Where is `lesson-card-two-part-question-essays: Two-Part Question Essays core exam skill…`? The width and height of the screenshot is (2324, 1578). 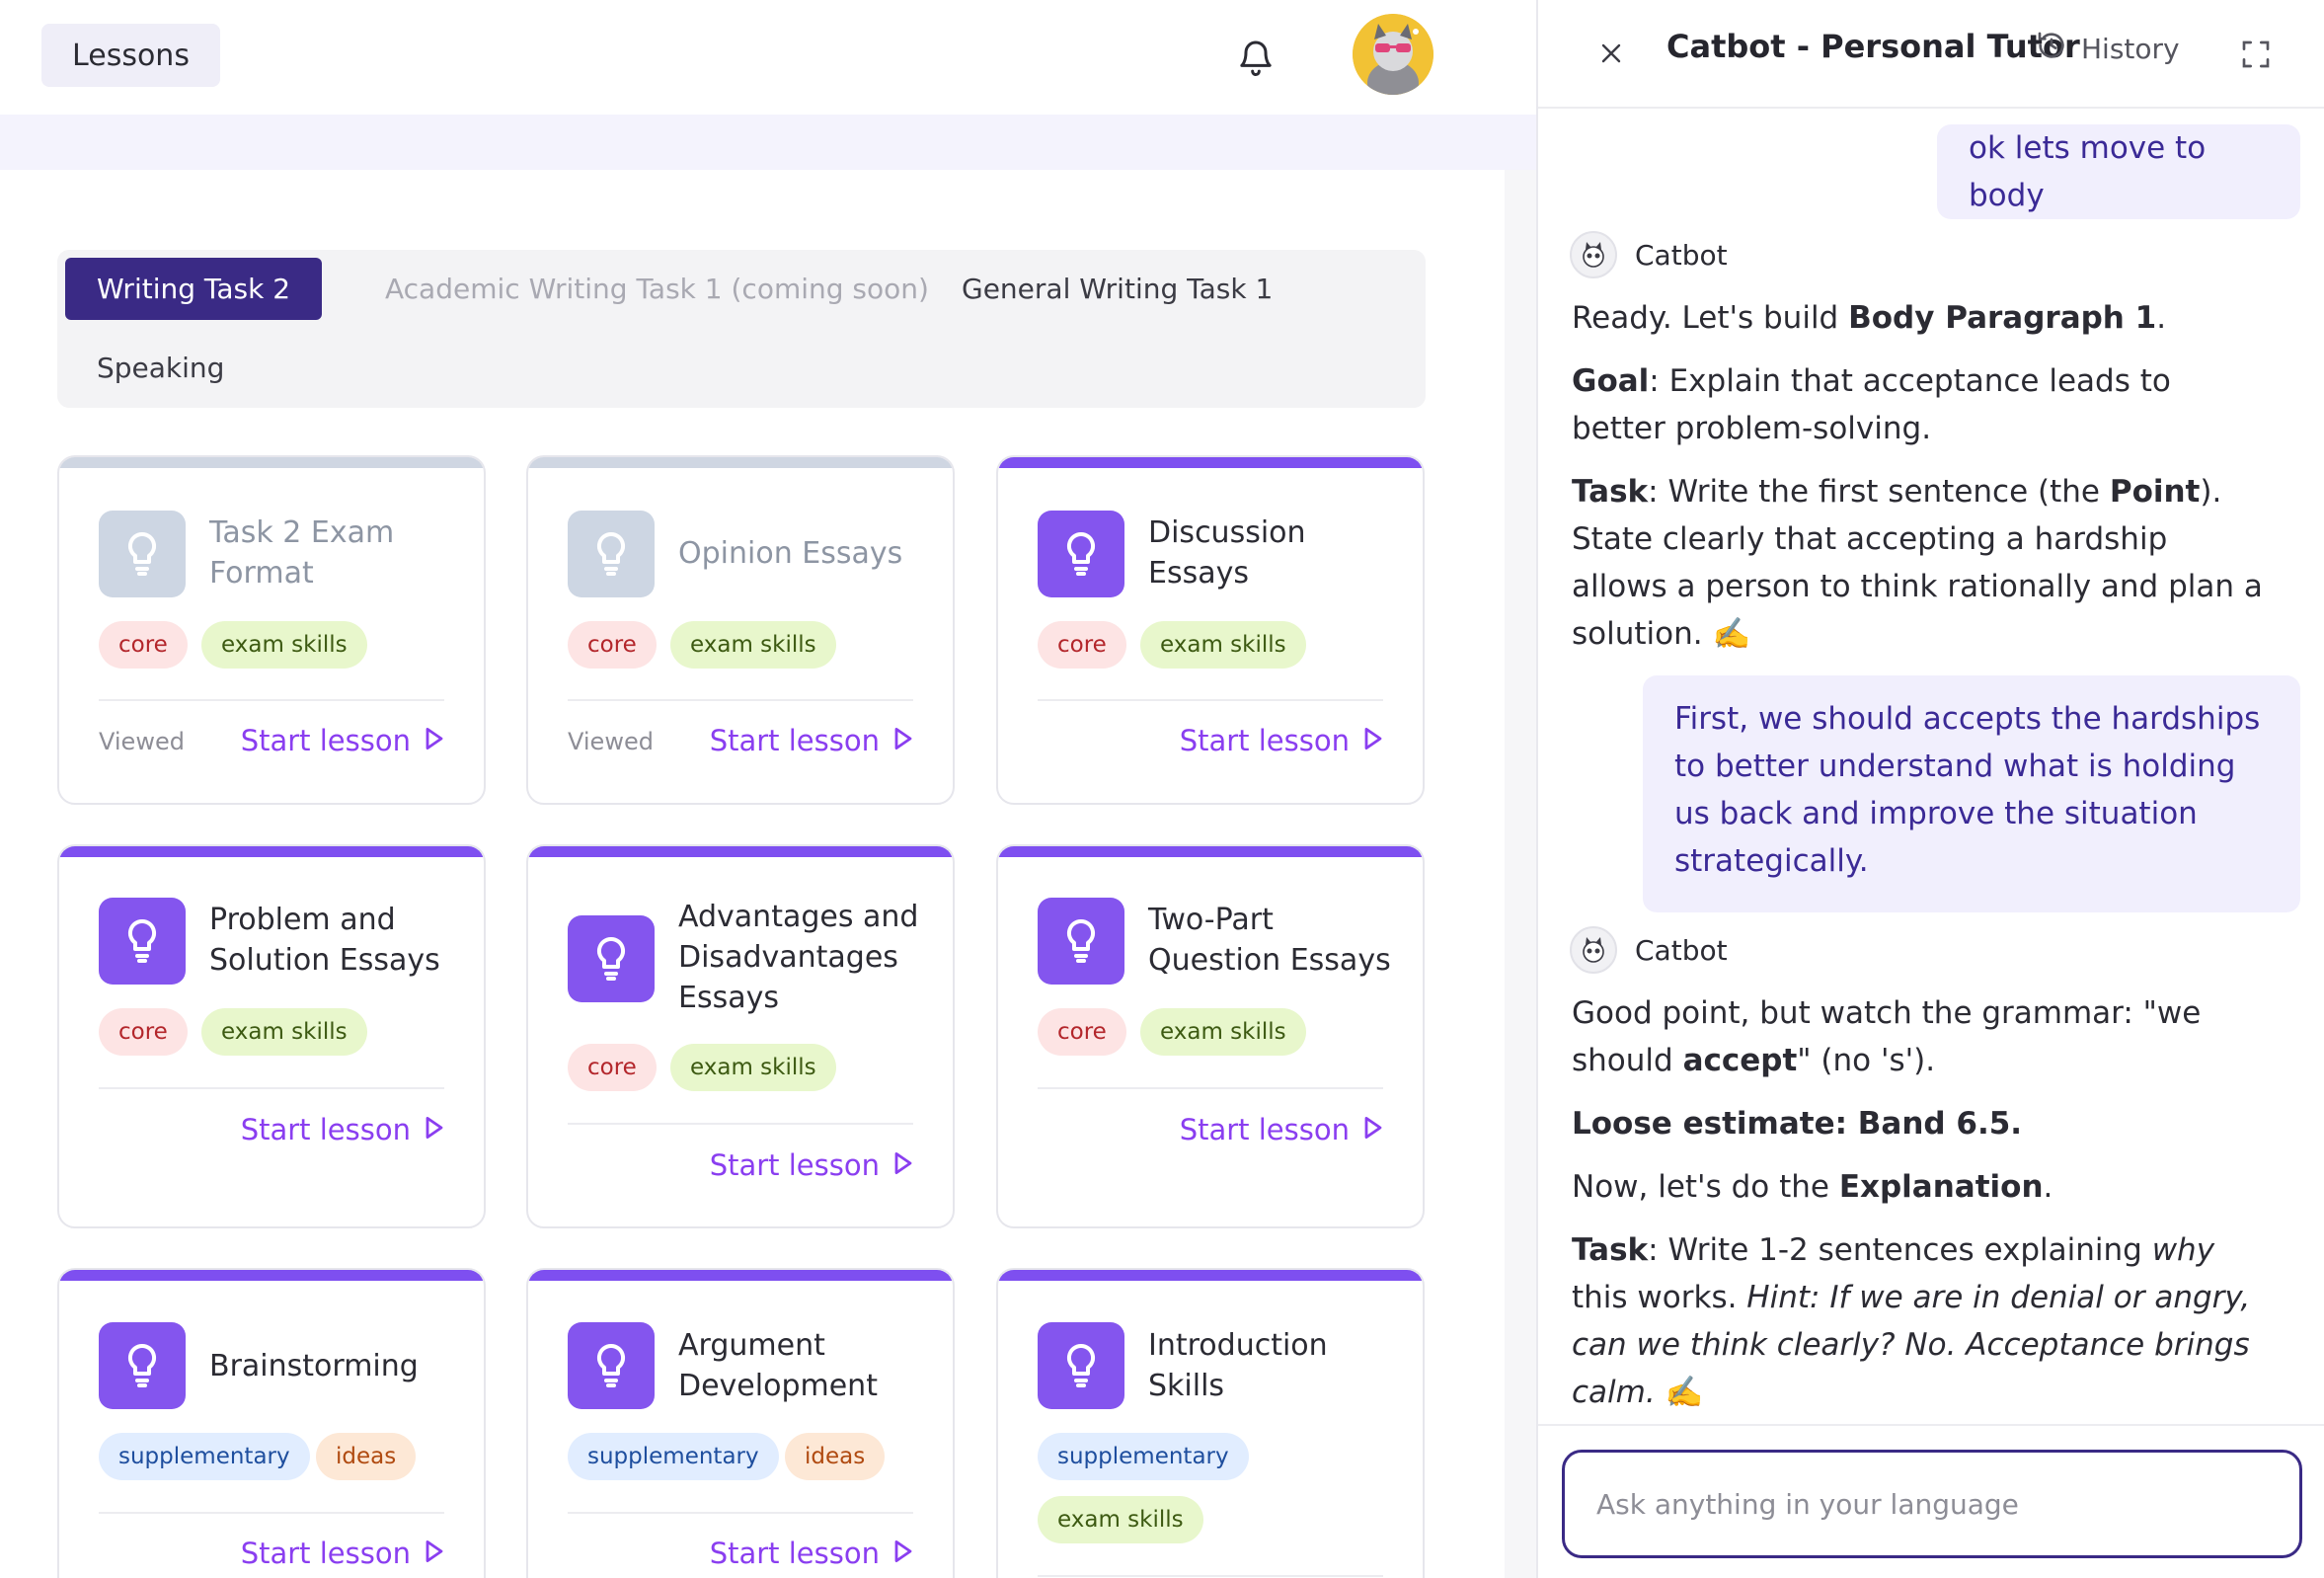
lesson-card-two-part-question-essays: Two-Part Question Essays core exam skill… is located at coordinates (1210, 1036).